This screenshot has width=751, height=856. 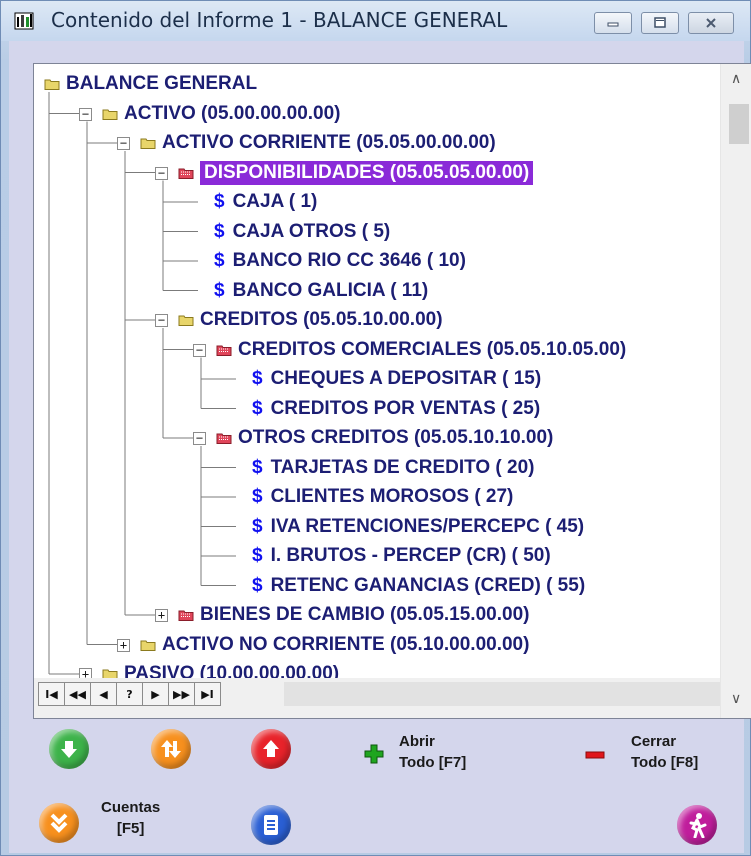 What do you see at coordinates (736, 78) in the screenshot?
I see `scroll-up-icon: ∧` at bounding box center [736, 78].